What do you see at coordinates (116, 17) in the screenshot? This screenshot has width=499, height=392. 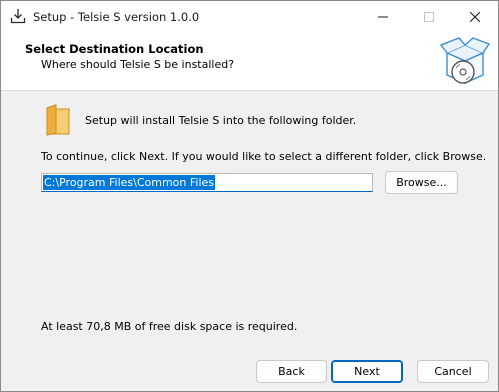 I see `window-title: Setup - Telsie S version 1.0.0` at bounding box center [116, 17].